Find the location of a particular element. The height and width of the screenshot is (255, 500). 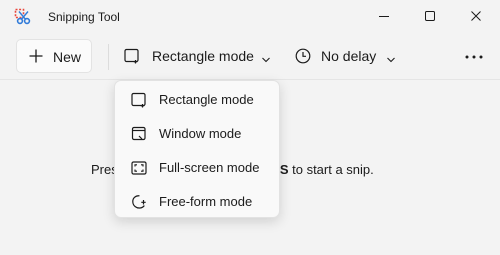

toolbar-divider is located at coordinates (108, 57).